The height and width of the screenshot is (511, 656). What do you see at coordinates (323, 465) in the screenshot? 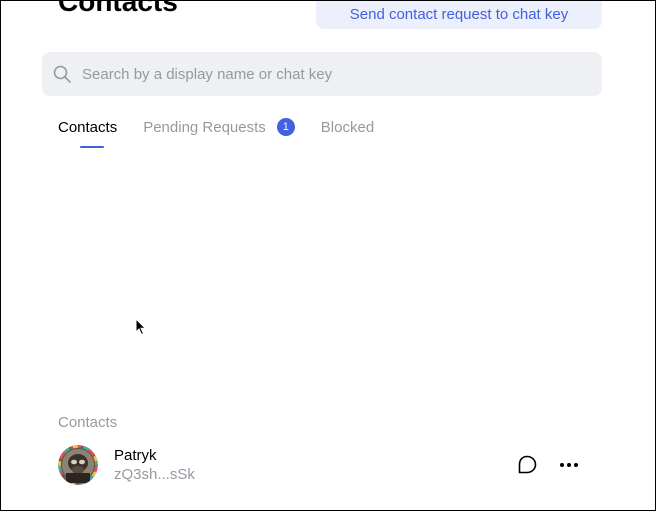
I see `contact-list-item: Patryk zQ3sh...sSk` at bounding box center [323, 465].